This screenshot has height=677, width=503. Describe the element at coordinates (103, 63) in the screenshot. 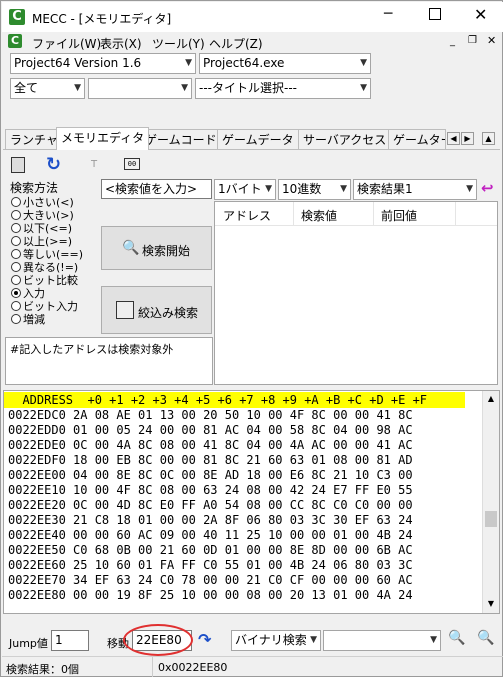

I see `project-select: Project64 Version 1.6 ▼` at that location.